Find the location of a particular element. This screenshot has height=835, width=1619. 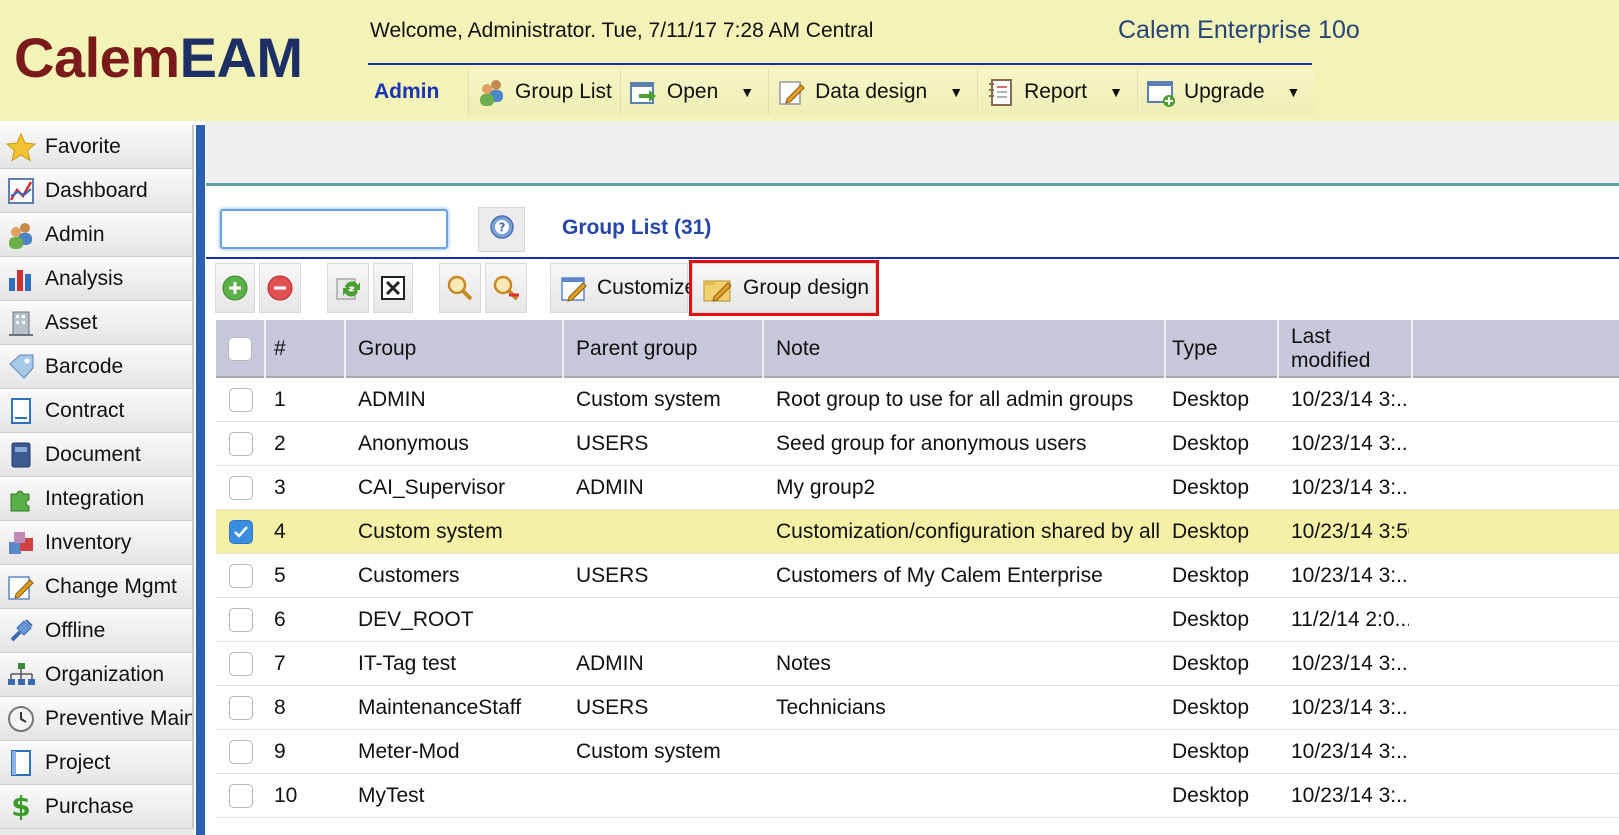

row-number: 2 is located at coordinates (280, 443).